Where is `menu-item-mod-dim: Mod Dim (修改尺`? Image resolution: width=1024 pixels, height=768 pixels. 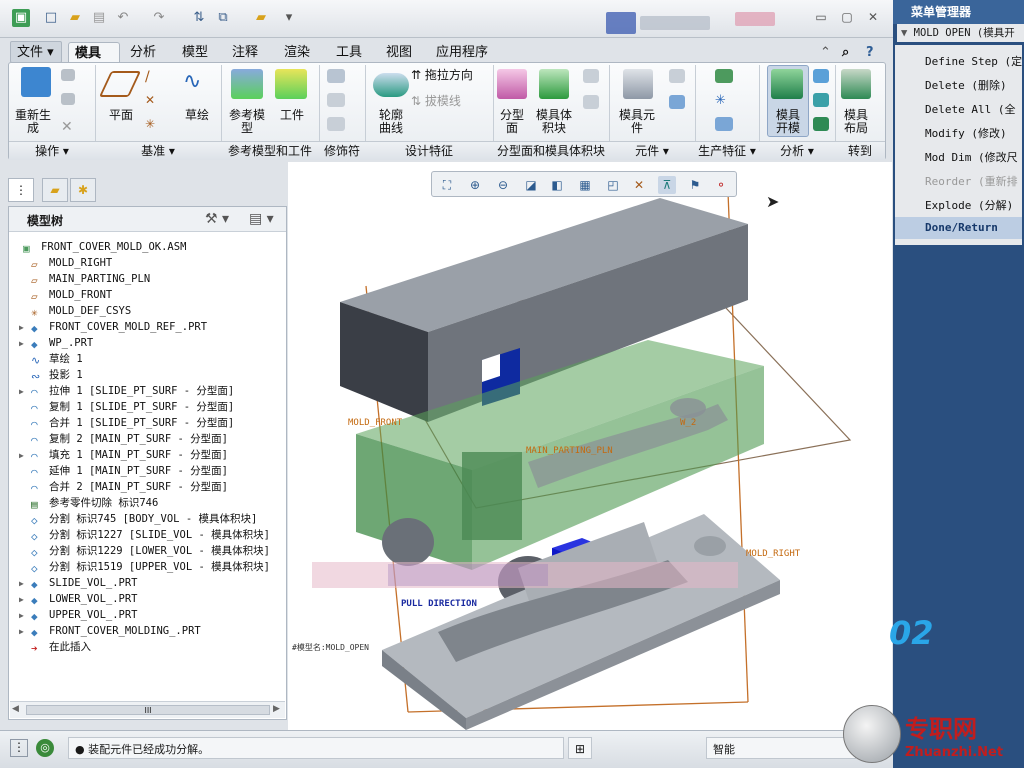
menu-item-mod-dim: Mod Dim (修改尺 is located at coordinates (971, 157).